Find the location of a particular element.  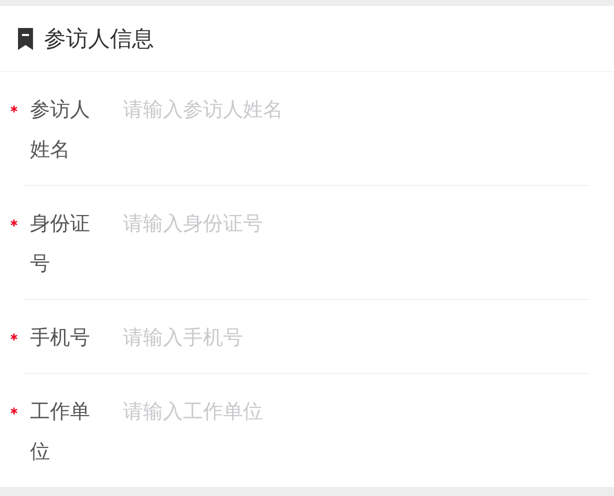

field-label: 身份证号 is located at coordinates (60, 244).